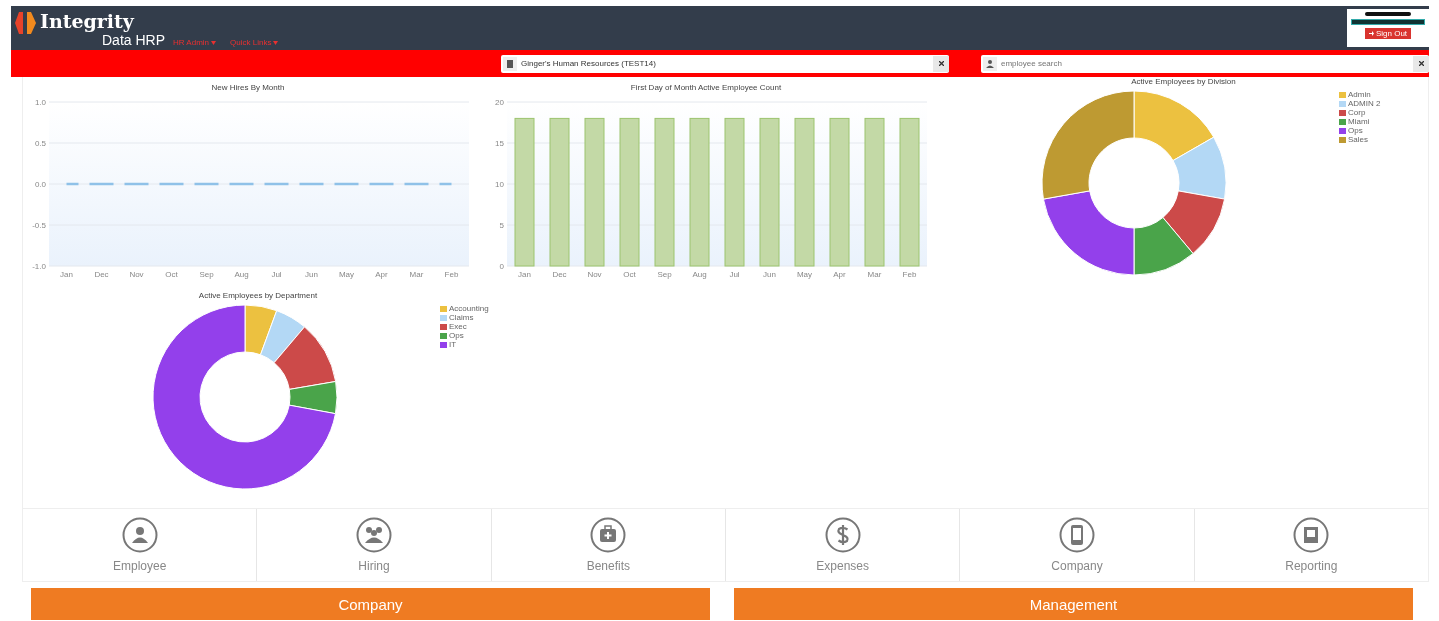 This screenshot has width=1439, height=621. I want to click on legend-label: Admin, so click(1359, 94).